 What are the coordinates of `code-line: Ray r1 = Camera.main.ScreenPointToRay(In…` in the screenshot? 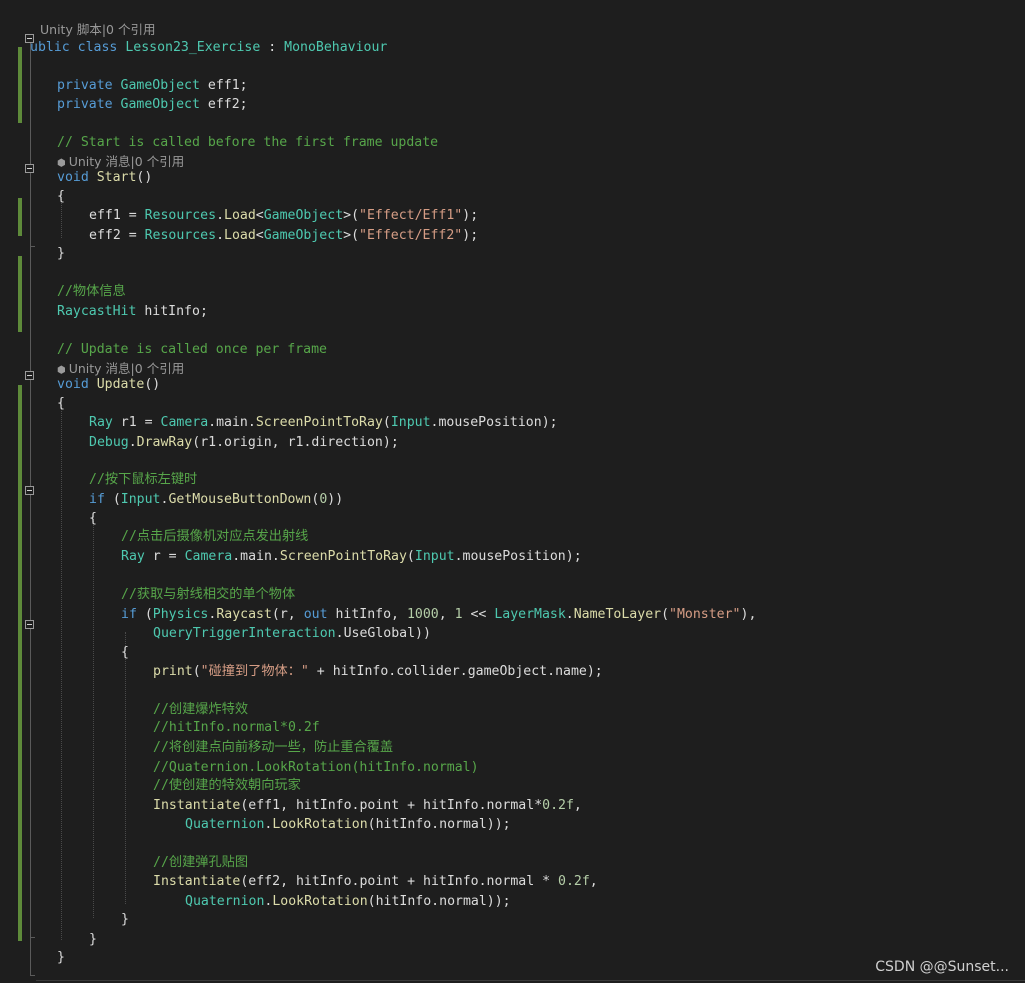 It's located at (323, 422).